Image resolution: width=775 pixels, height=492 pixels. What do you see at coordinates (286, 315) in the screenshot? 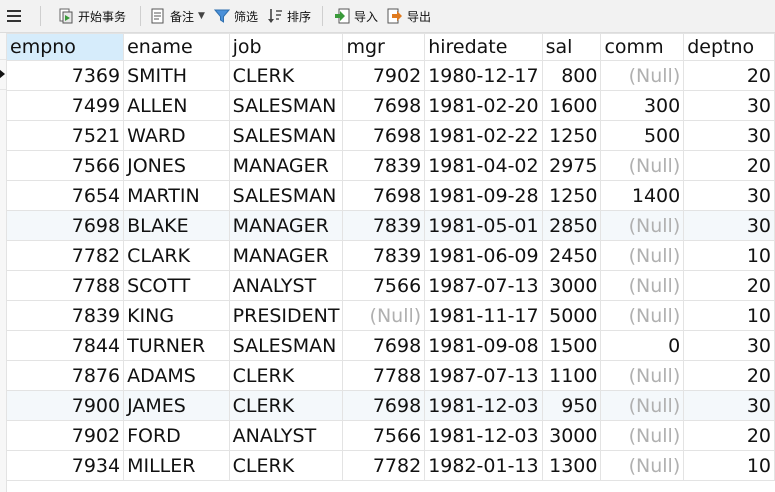
I see `cell-job: PRESIDENT` at bounding box center [286, 315].